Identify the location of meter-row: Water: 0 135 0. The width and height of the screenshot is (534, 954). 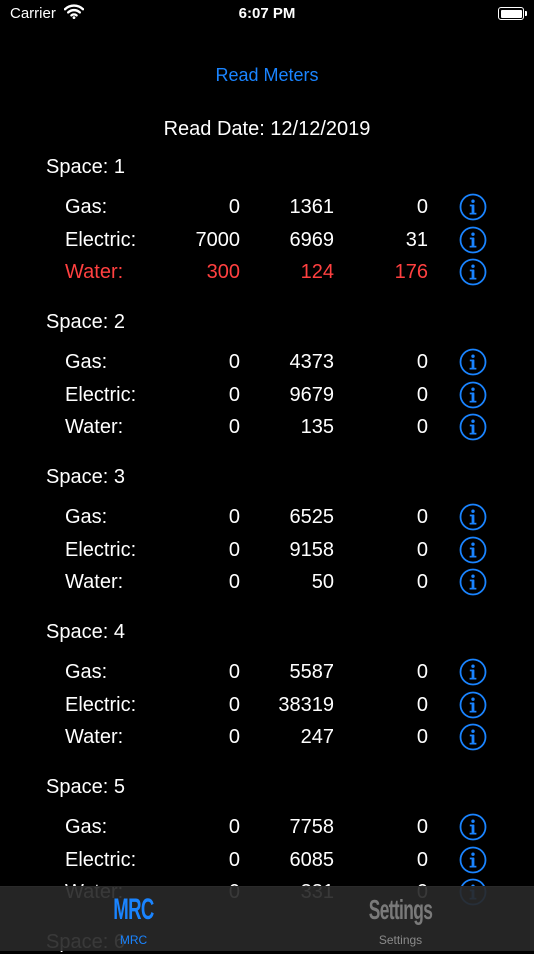
(267, 429).